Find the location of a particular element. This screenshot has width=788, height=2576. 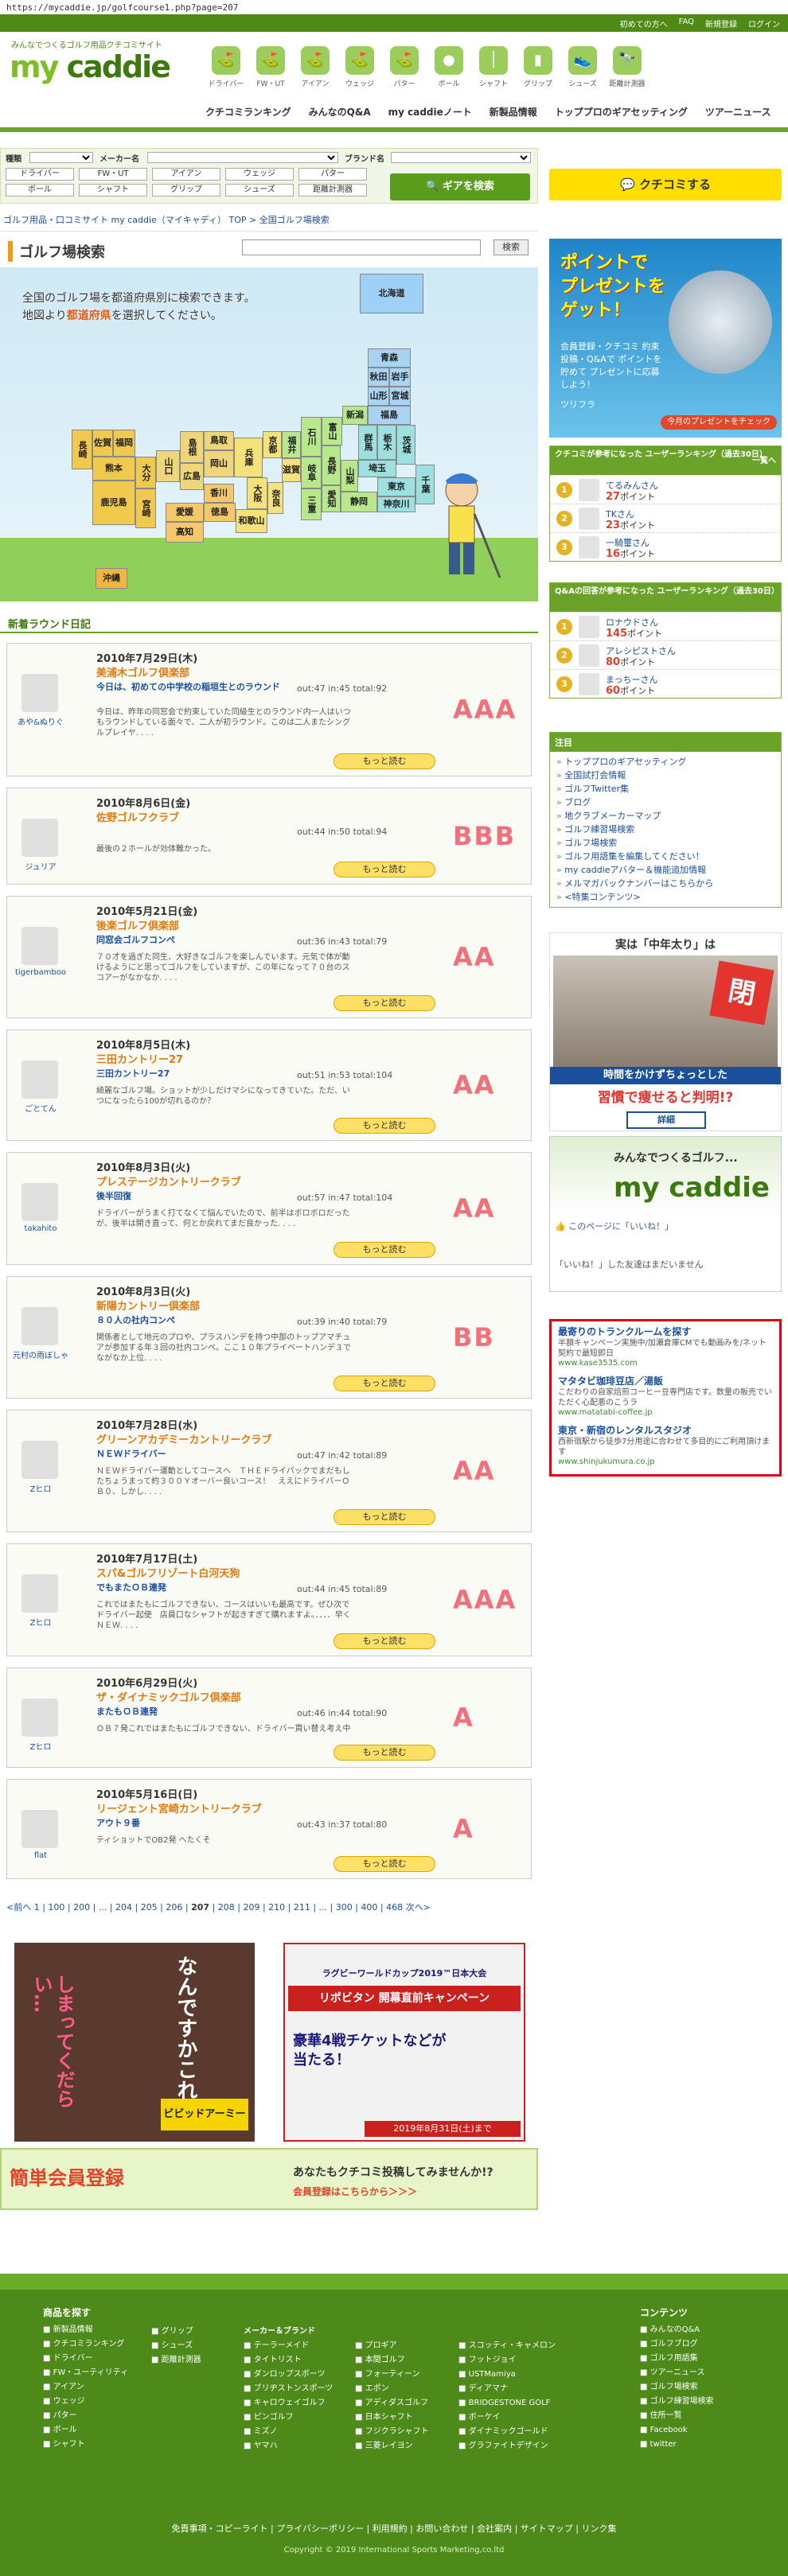

notice-link: <特集コンテンツ> is located at coordinates (665, 897).